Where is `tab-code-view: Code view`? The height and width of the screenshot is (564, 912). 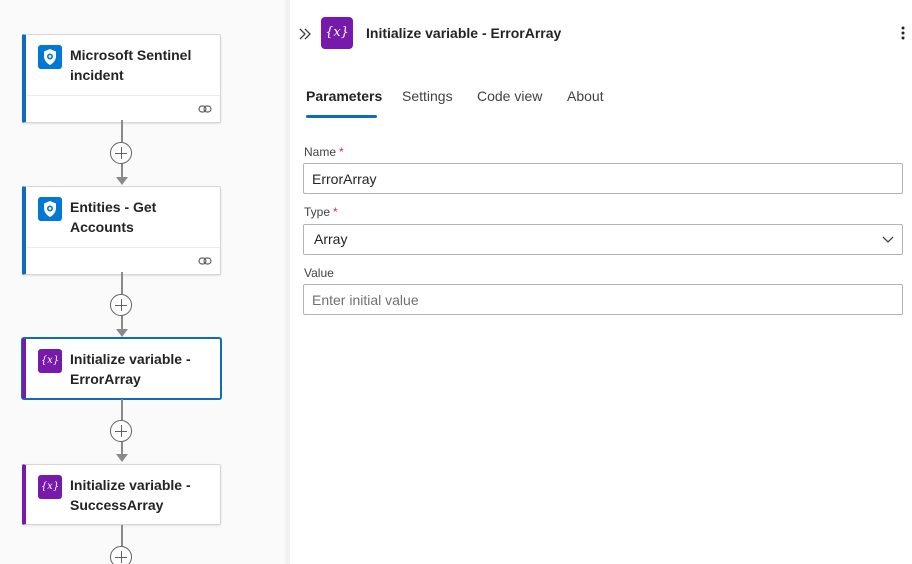
tab-code-view: Code view is located at coordinates (509, 96).